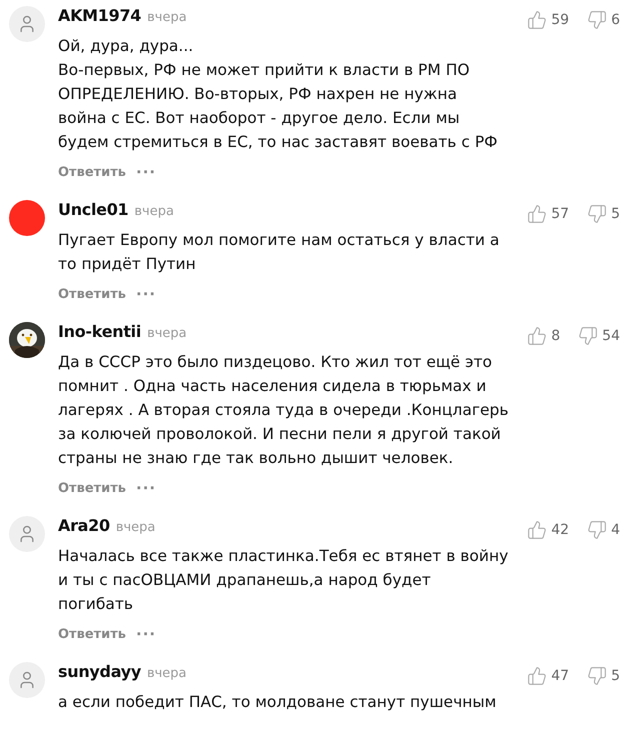 The image size is (630, 737). I want to click on comment-text: Началась все также пластинка.Тебя ес втянет в войну и ты с пасОВЦАМИ драпанешь,а народ будет погибать, so click(284, 580).